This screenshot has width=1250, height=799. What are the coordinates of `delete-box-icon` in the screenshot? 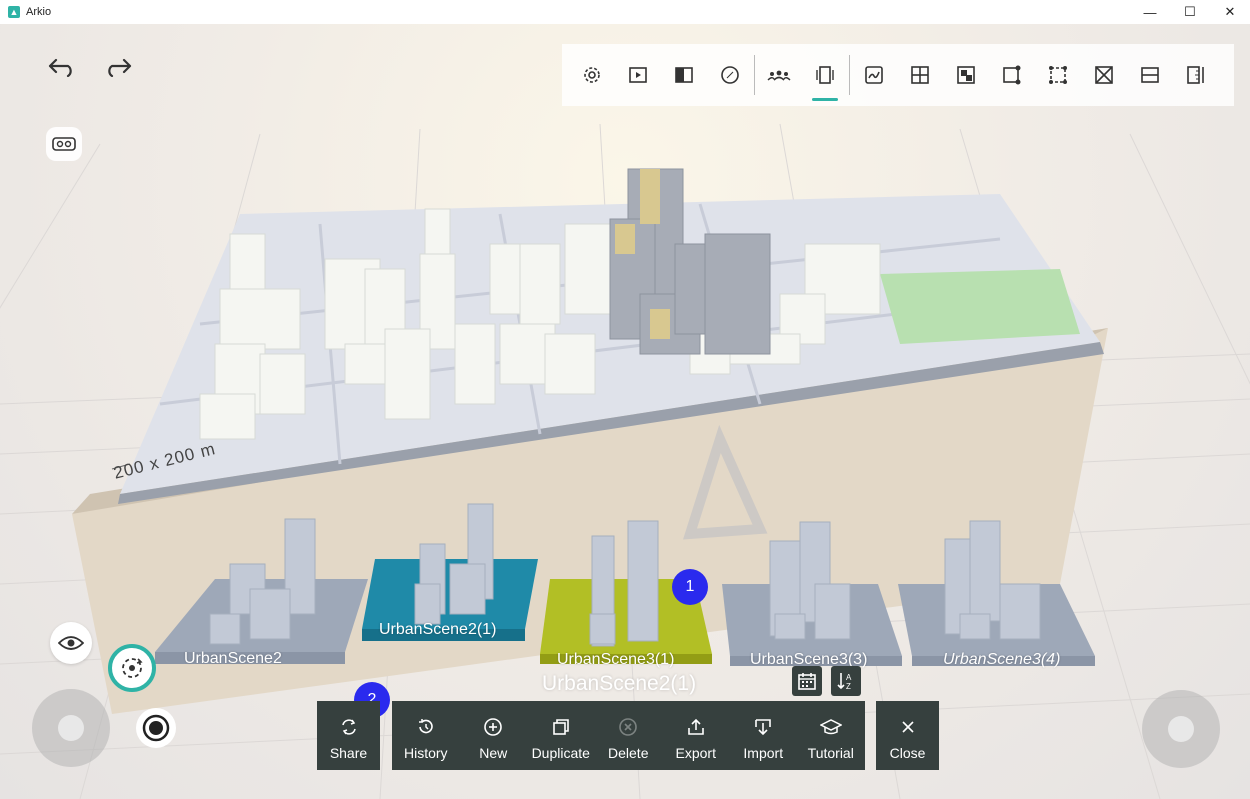 It's located at (1104, 75).